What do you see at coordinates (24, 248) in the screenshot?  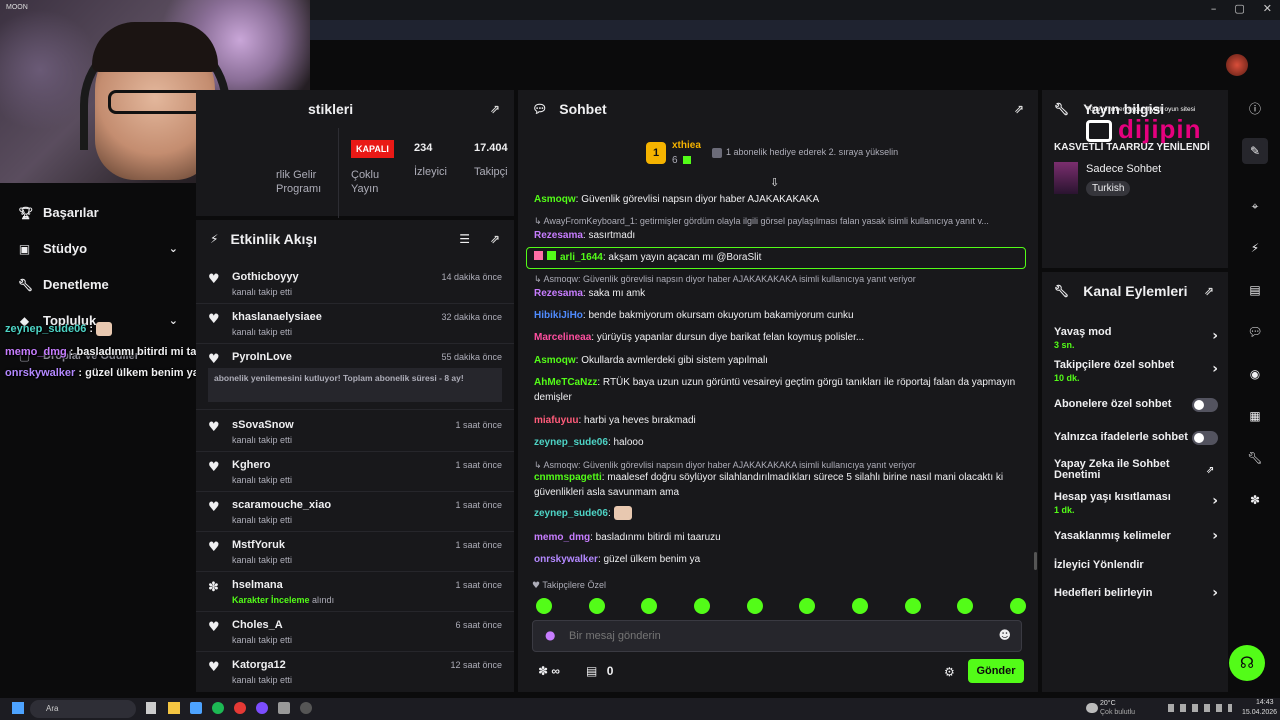 I see `studio-icon: ▣` at bounding box center [24, 248].